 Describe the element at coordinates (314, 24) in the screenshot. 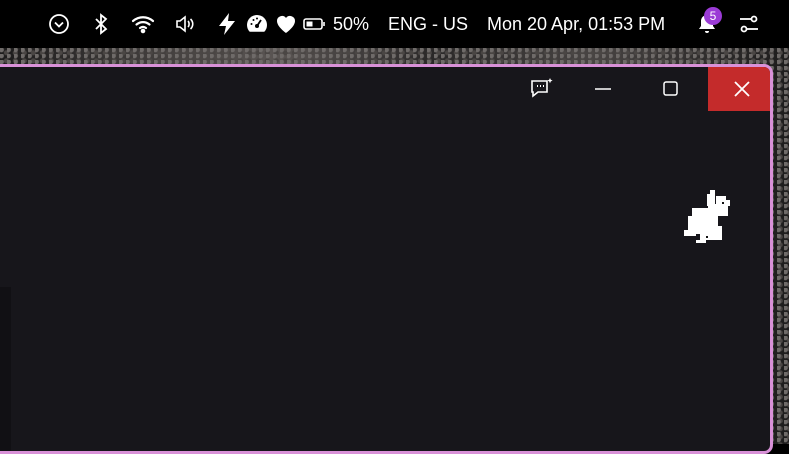

I see `battery-icon` at that location.